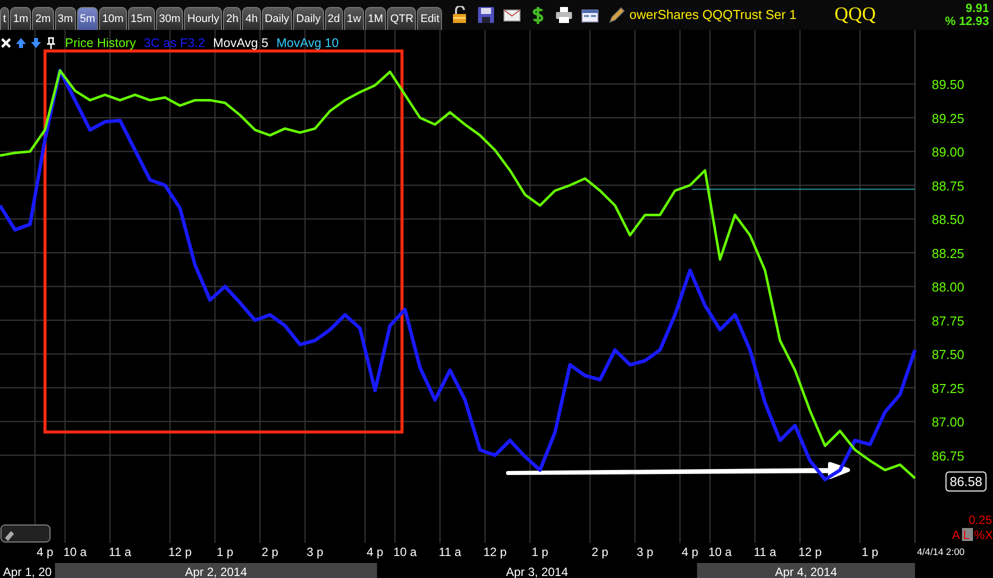 The width and height of the screenshot is (993, 578). Describe the element at coordinates (51, 43) in the screenshot. I see `pin-icon` at that location.